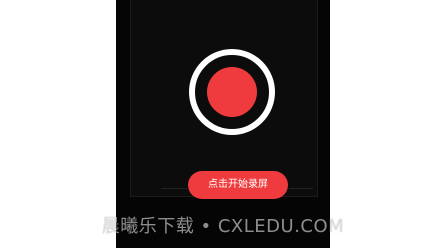  I want to click on panel-divider-right, so click(301, 188).